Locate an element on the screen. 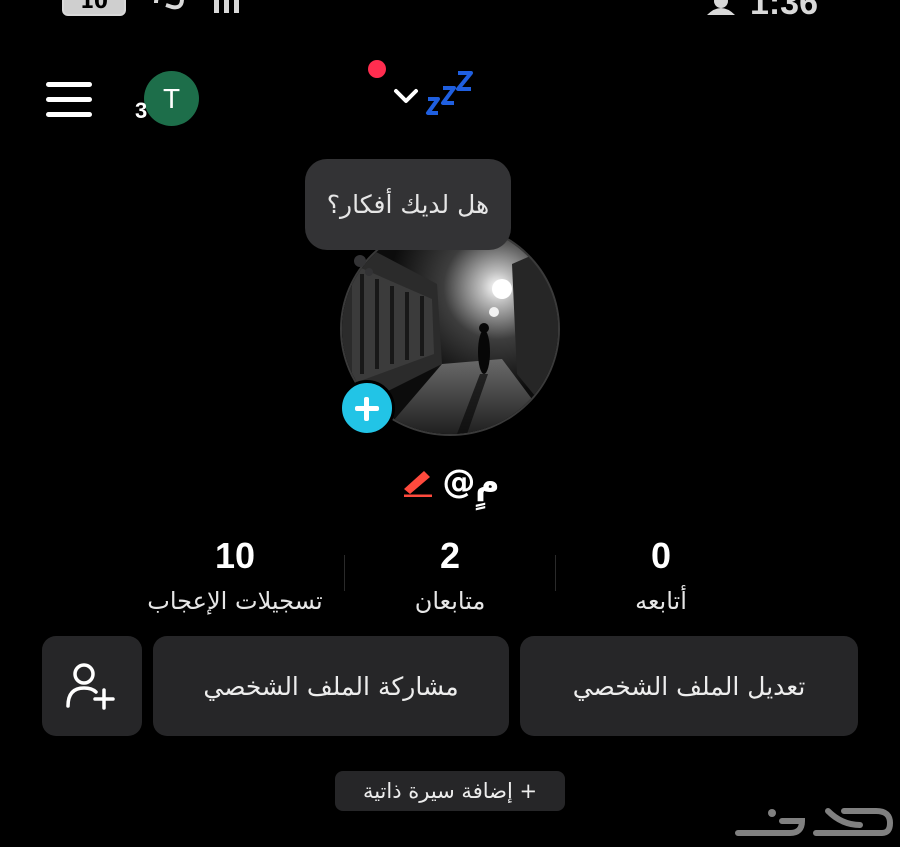  chevron-down-icon is located at coordinates (406, 95).